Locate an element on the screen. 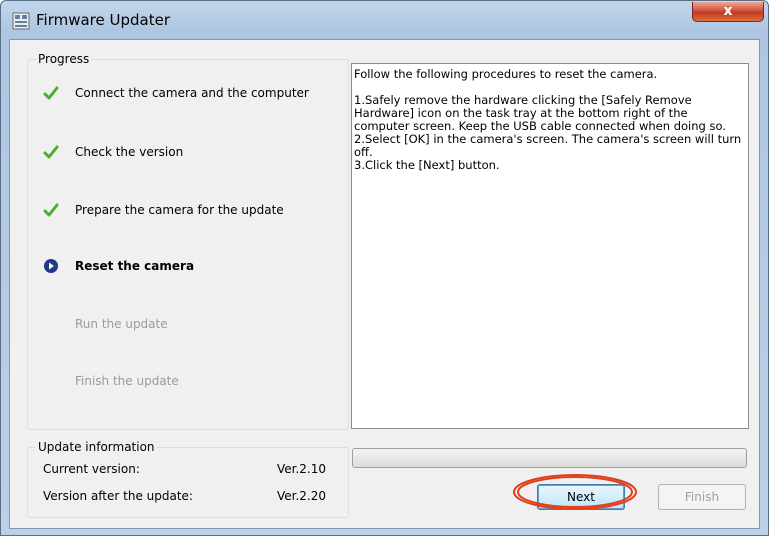 This screenshot has height=536, width=769. next-button: Next is located at coordinates (581, 497).